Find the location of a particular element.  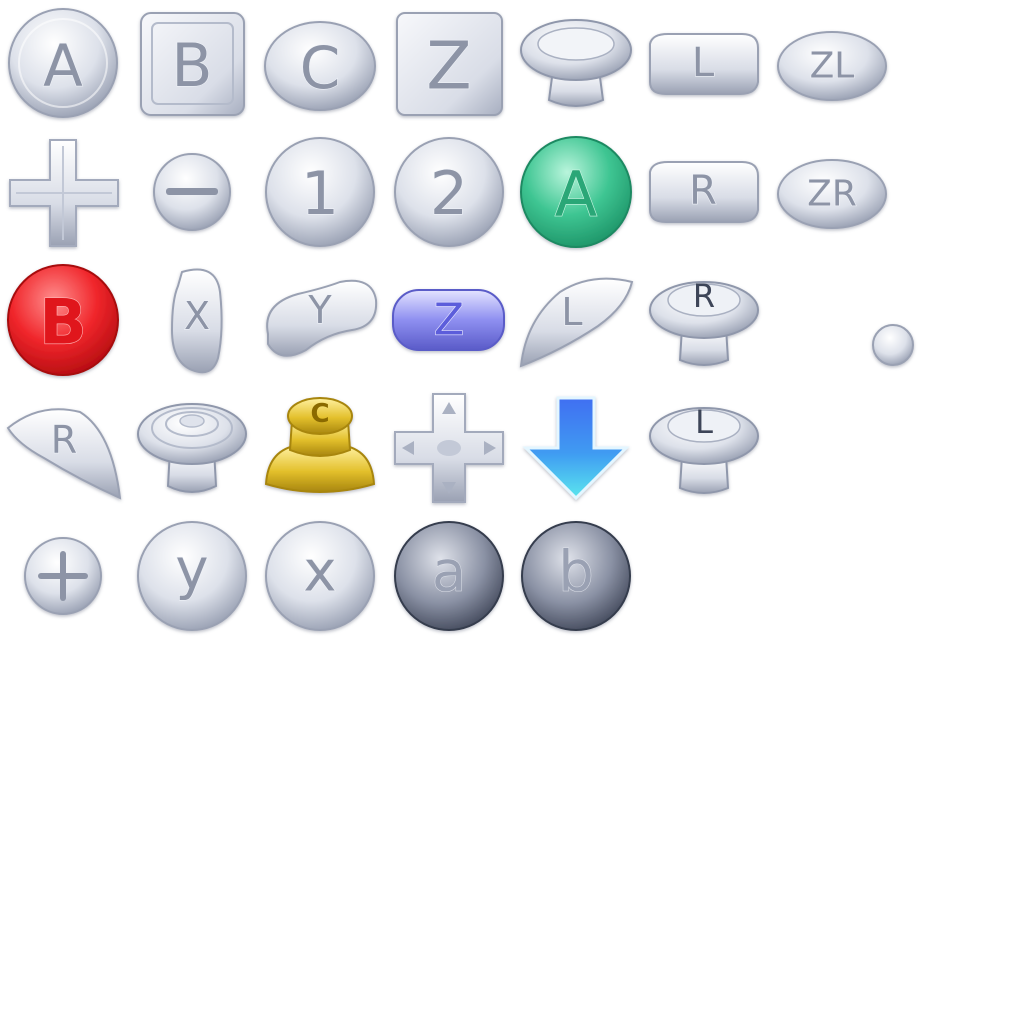

zr-label: ZR is located at coordinates (832, 194).